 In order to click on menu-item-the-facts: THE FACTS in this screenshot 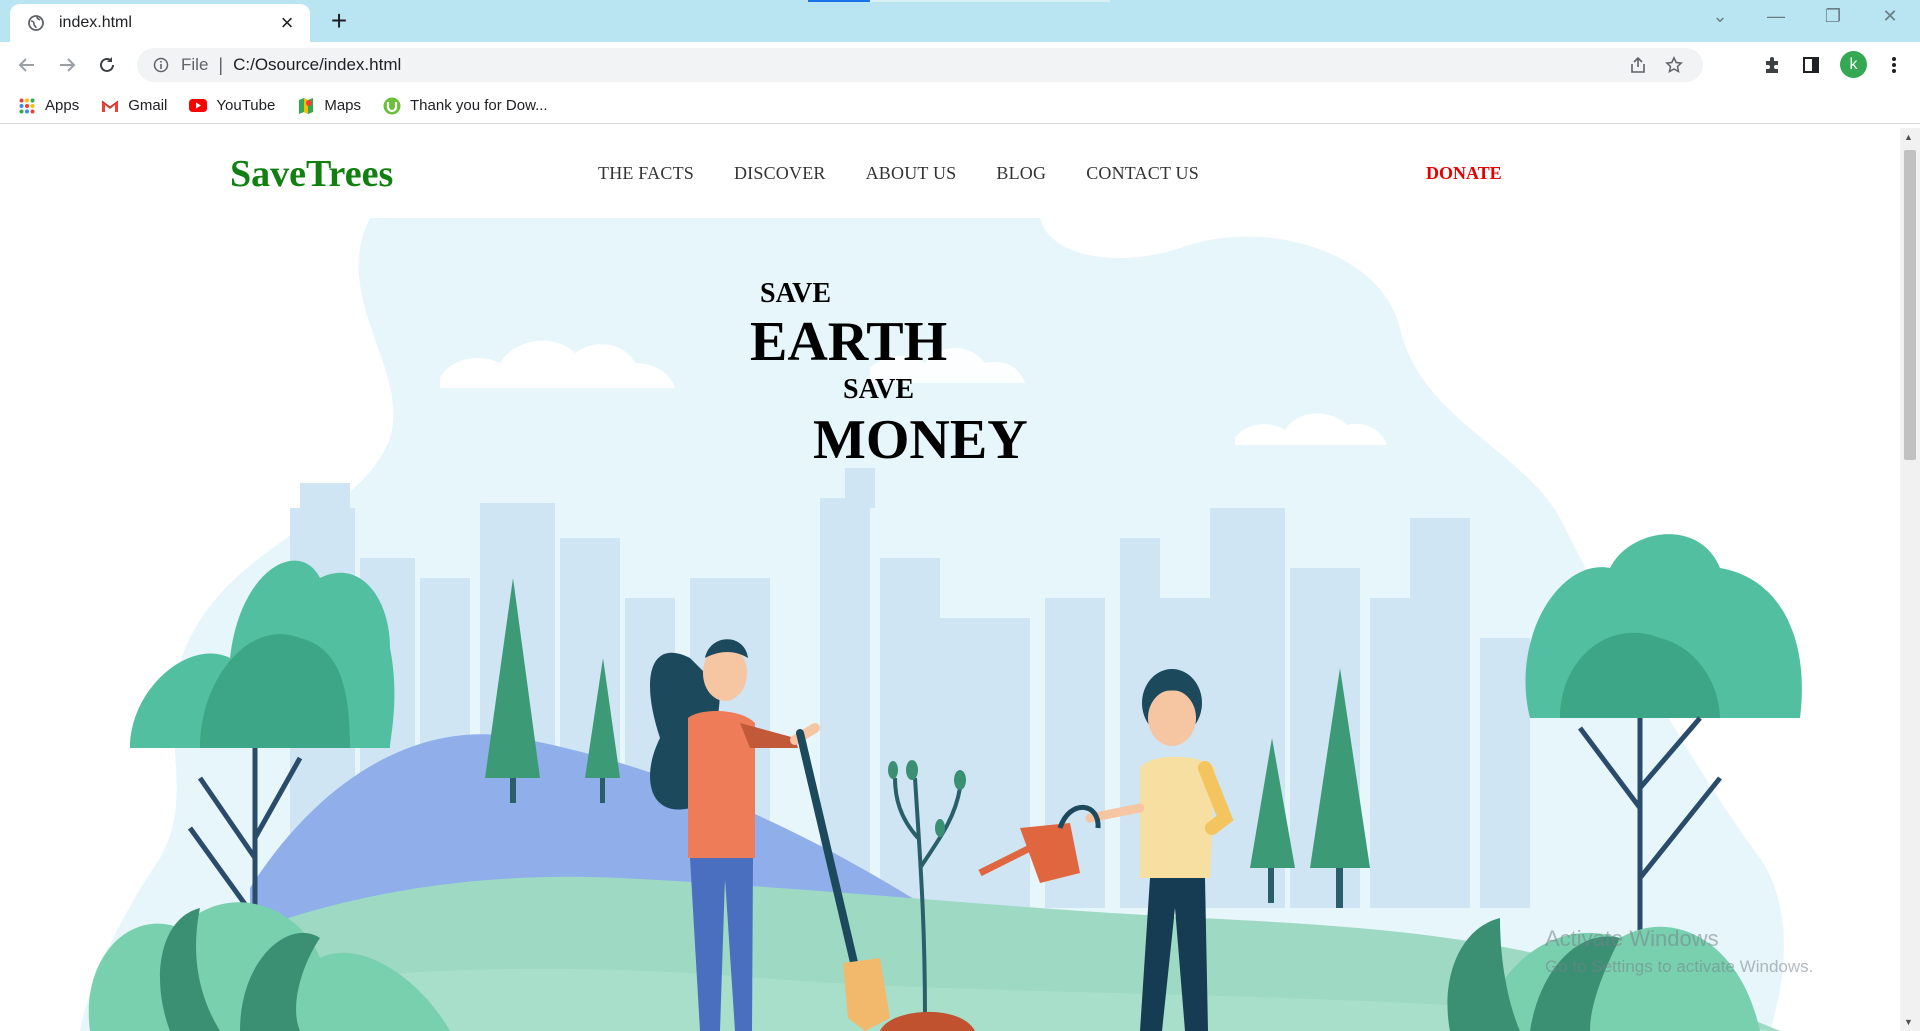, I will do `click(646, 173)`.